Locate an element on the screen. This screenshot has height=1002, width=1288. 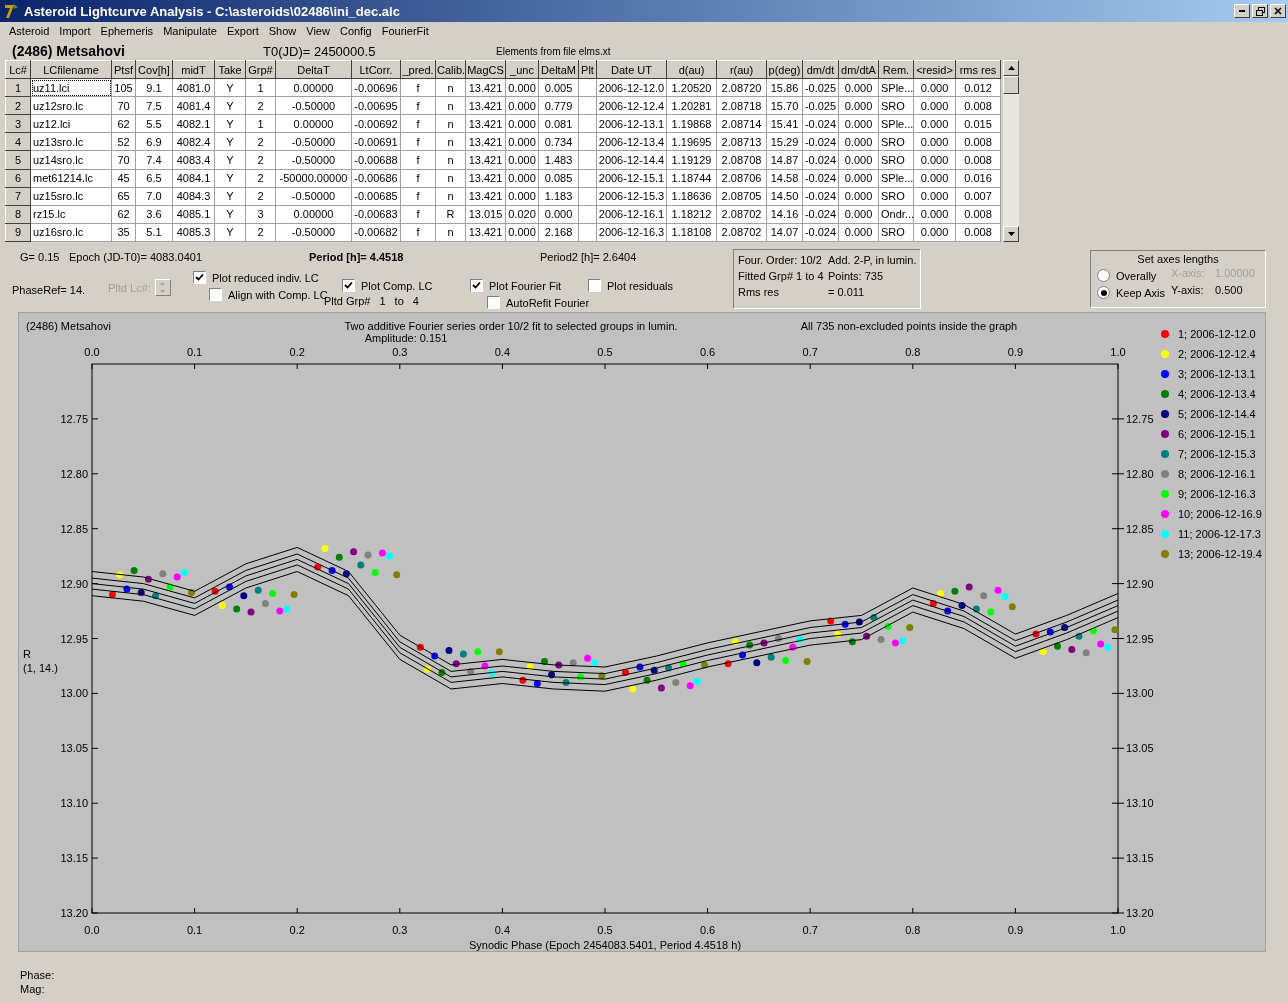
menu-item: Ephemeris is located at coordinates (127, 31).